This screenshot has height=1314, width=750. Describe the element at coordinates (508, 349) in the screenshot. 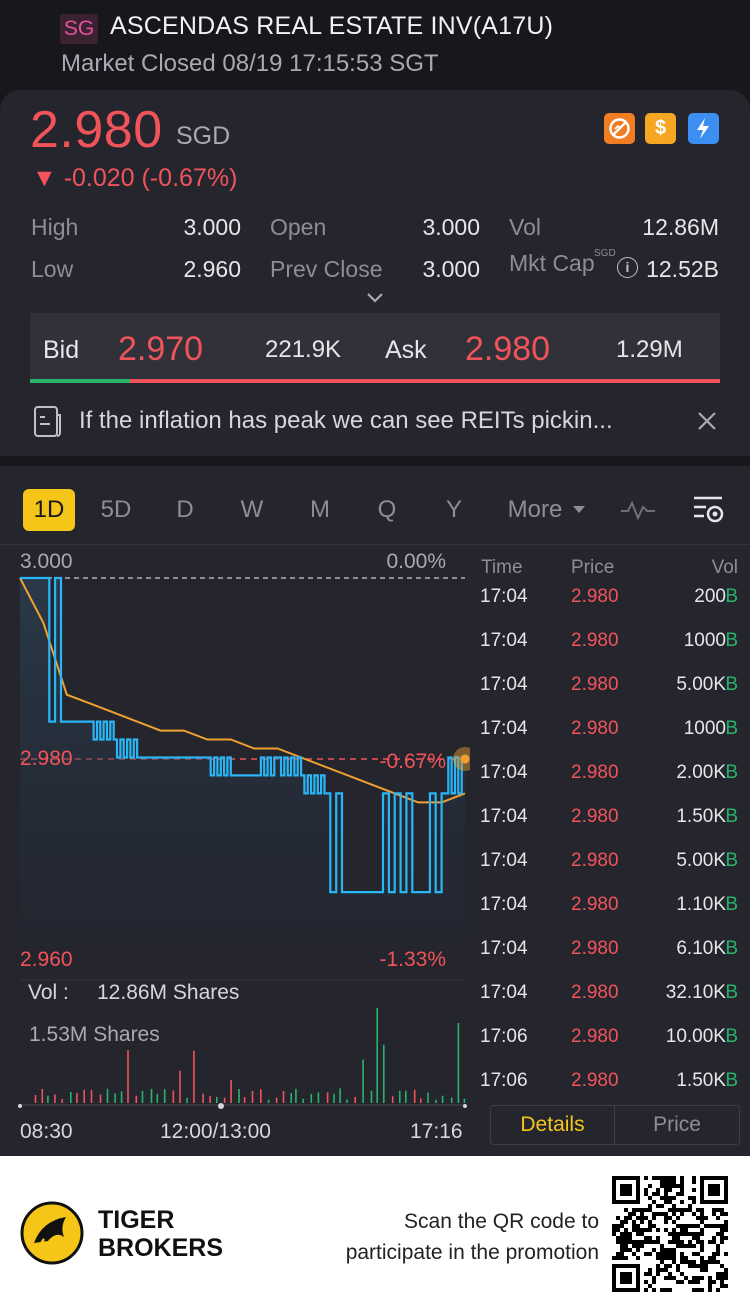

I see `ask-price: 2.980` at that location.